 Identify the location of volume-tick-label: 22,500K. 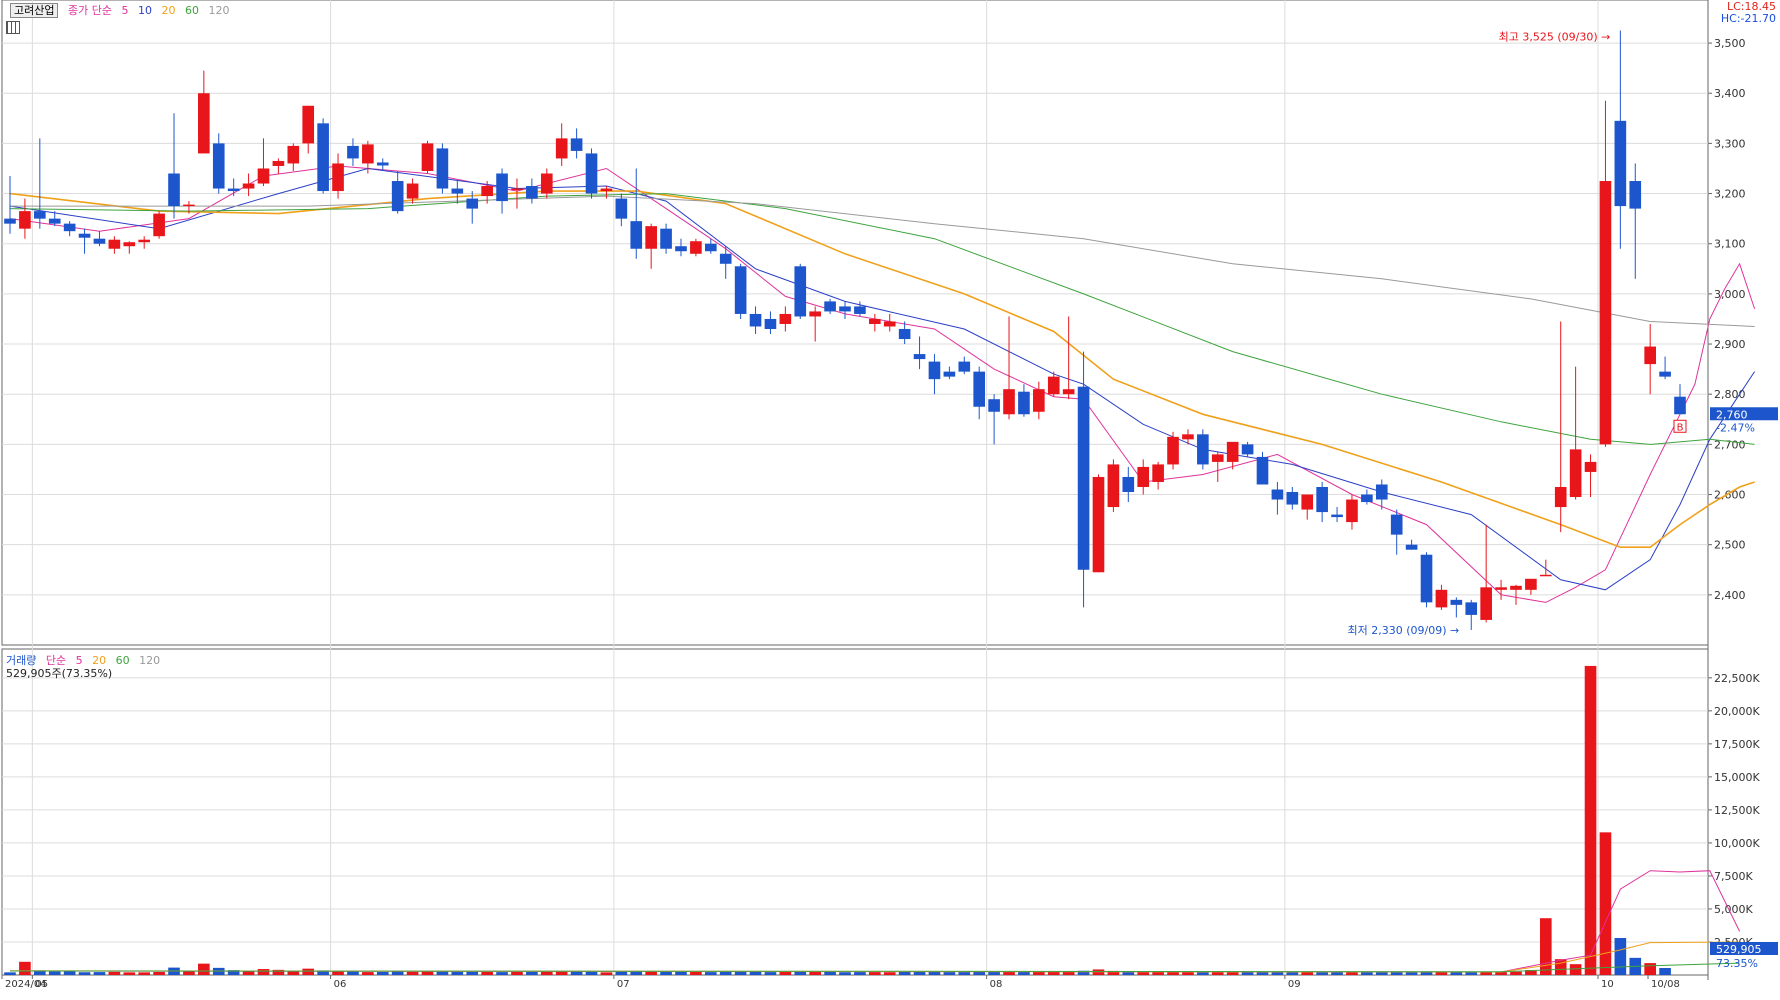
(1737, 678).